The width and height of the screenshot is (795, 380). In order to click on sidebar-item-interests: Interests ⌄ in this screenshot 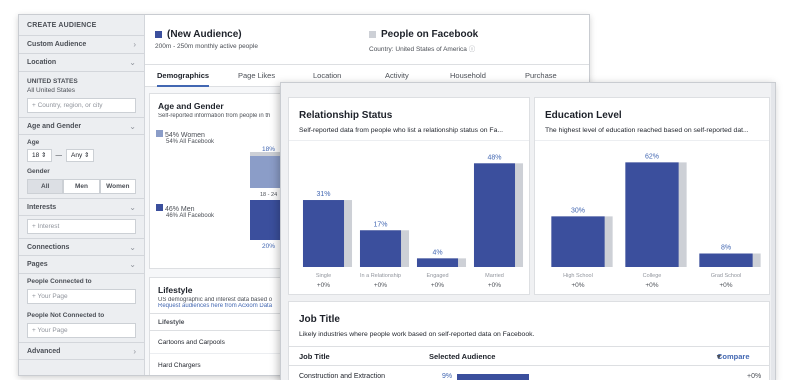, I will do `click(81, 207)`.